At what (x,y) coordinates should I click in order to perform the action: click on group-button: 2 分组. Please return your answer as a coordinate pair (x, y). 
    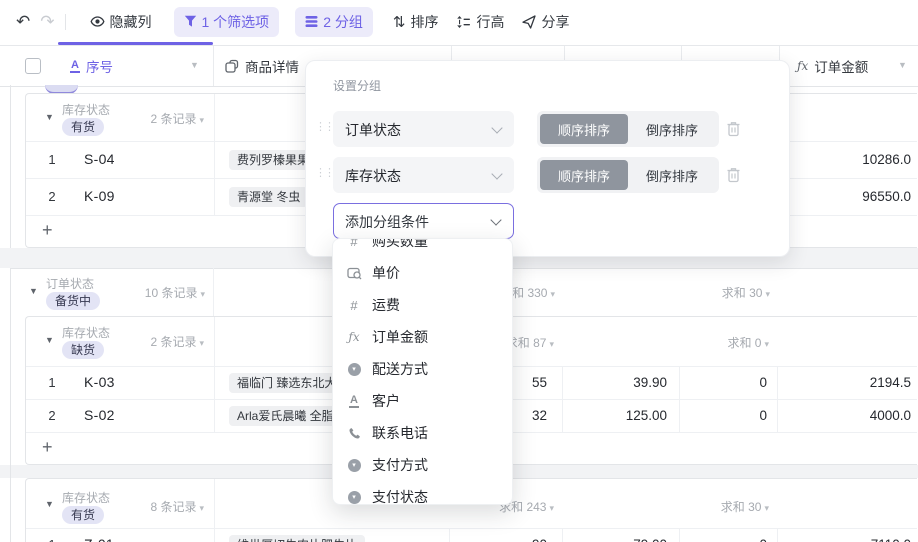
    Looking at the image, I should click on (334, 21).